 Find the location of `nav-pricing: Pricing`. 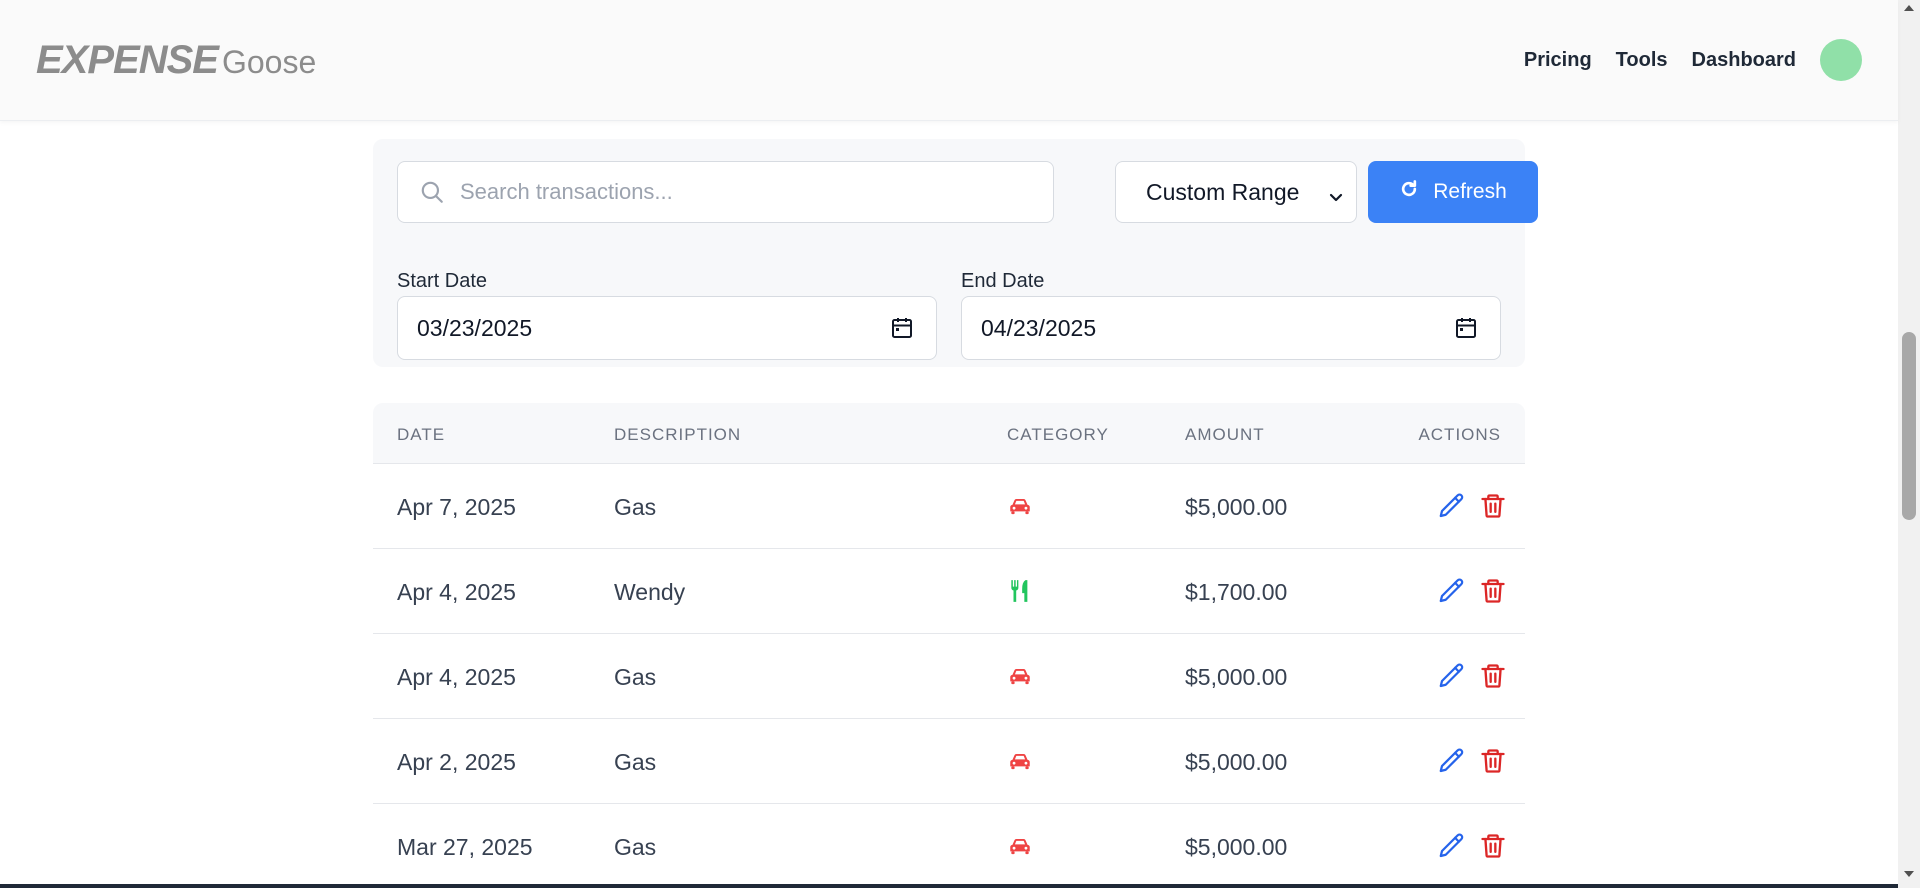

nav-pricing: Pricing is located at coordinates (1558, 60).